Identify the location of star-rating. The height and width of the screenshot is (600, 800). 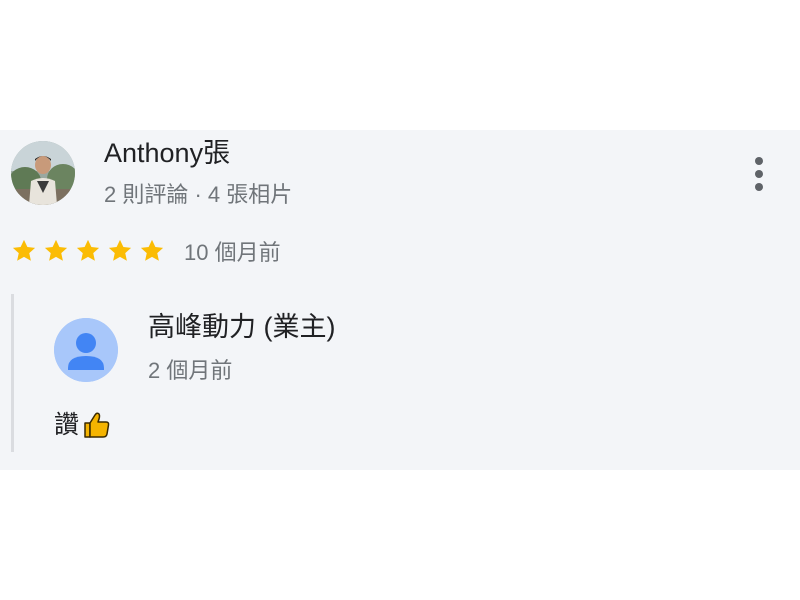
(88, 251).